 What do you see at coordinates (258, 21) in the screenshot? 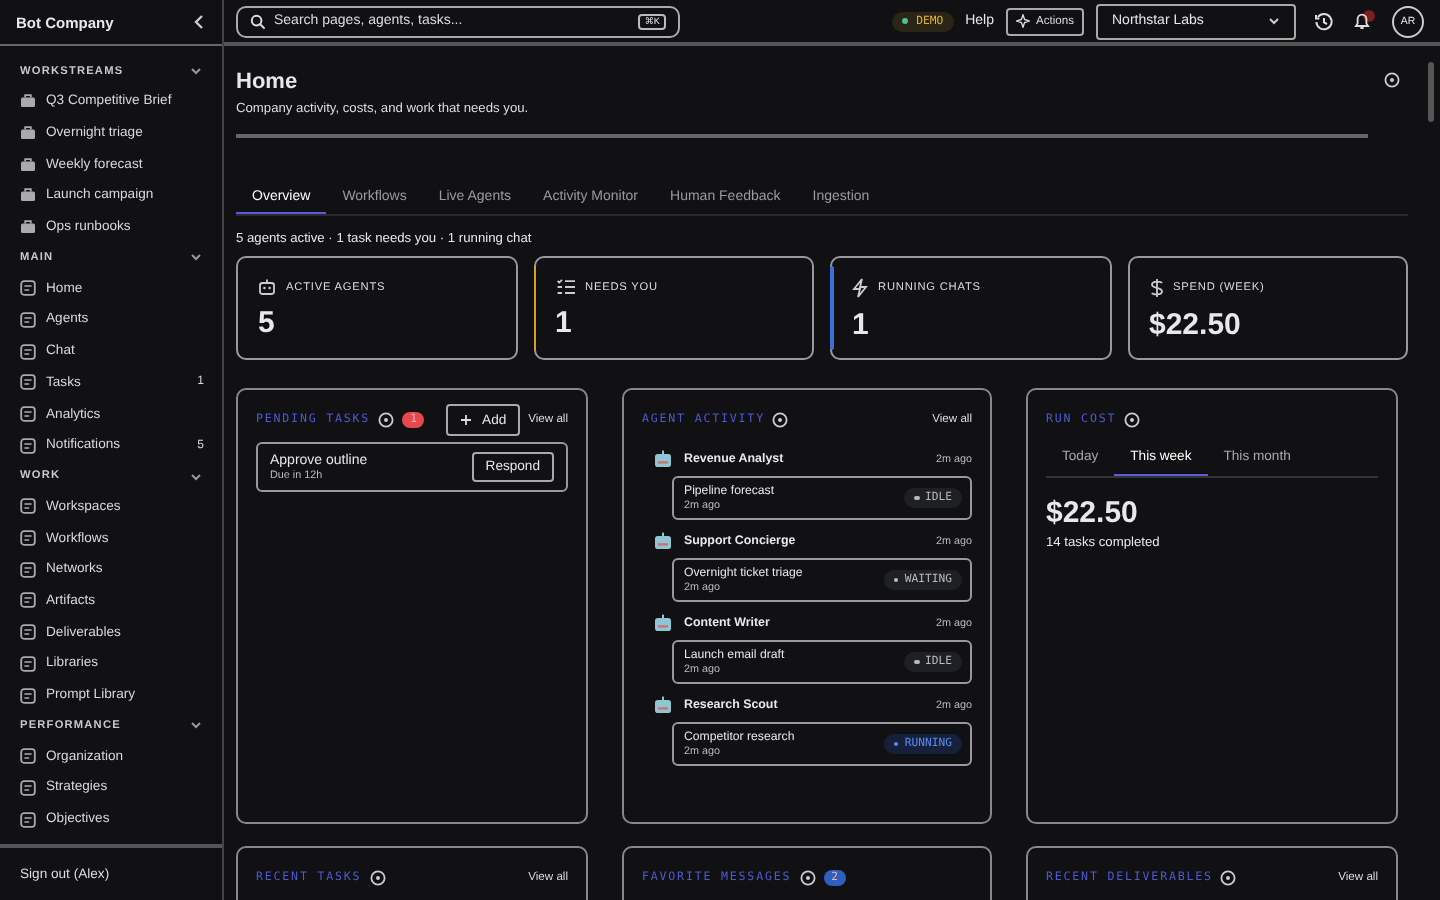
I see `search-icon` at bounding box center [258, 21].